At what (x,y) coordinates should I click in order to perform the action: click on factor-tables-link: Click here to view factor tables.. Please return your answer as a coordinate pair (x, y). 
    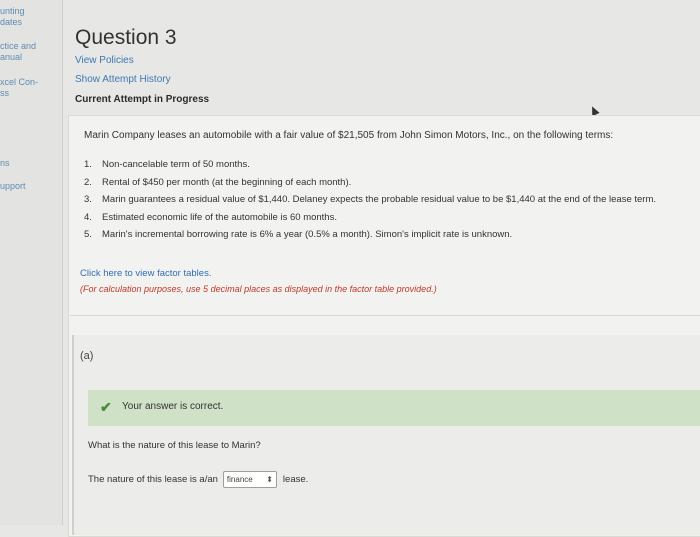
    Looking at the image, I should click on (145, 273).